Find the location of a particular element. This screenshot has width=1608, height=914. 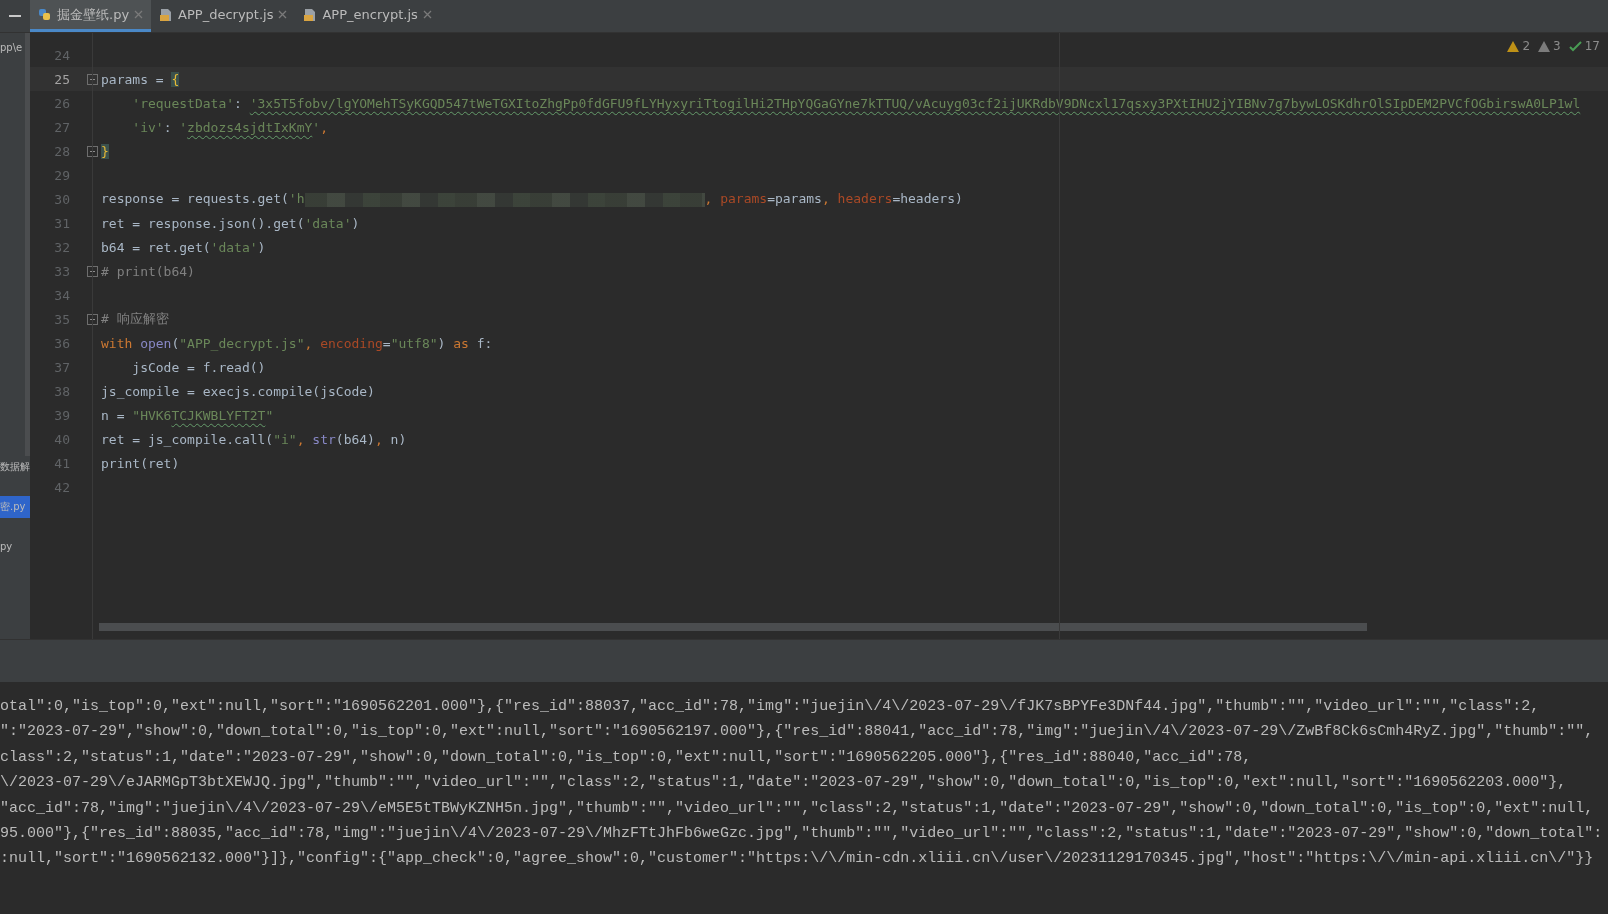

line-number: 33 is located at coordinates (62, 271).